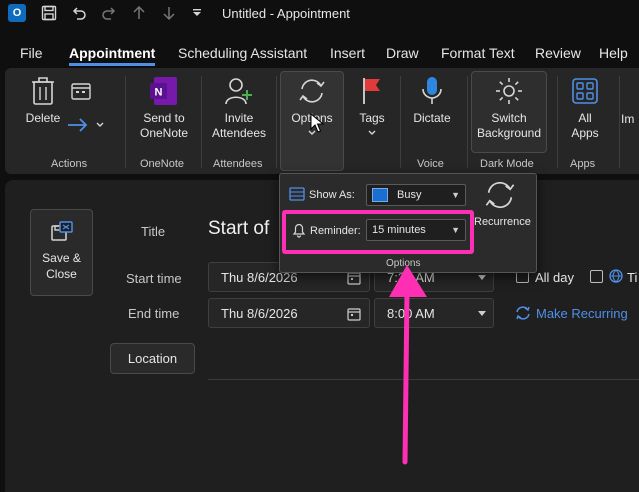 This screenshot has height=492, width=639. What do you see at coordinates (372, 118) in the screenshot?
I see `tags-label: Tags` at bounding box center [372, 118].